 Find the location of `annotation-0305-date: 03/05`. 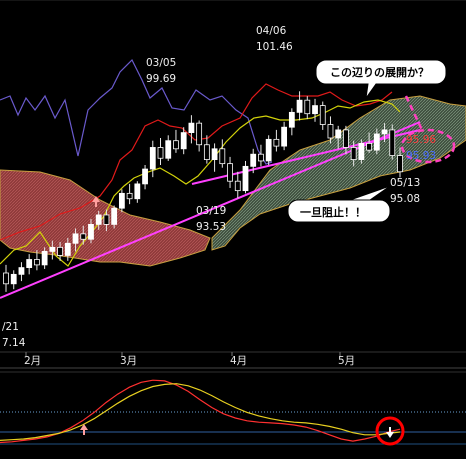

annotation-0305-date: 03/05 is located at coordinates (161, 63).